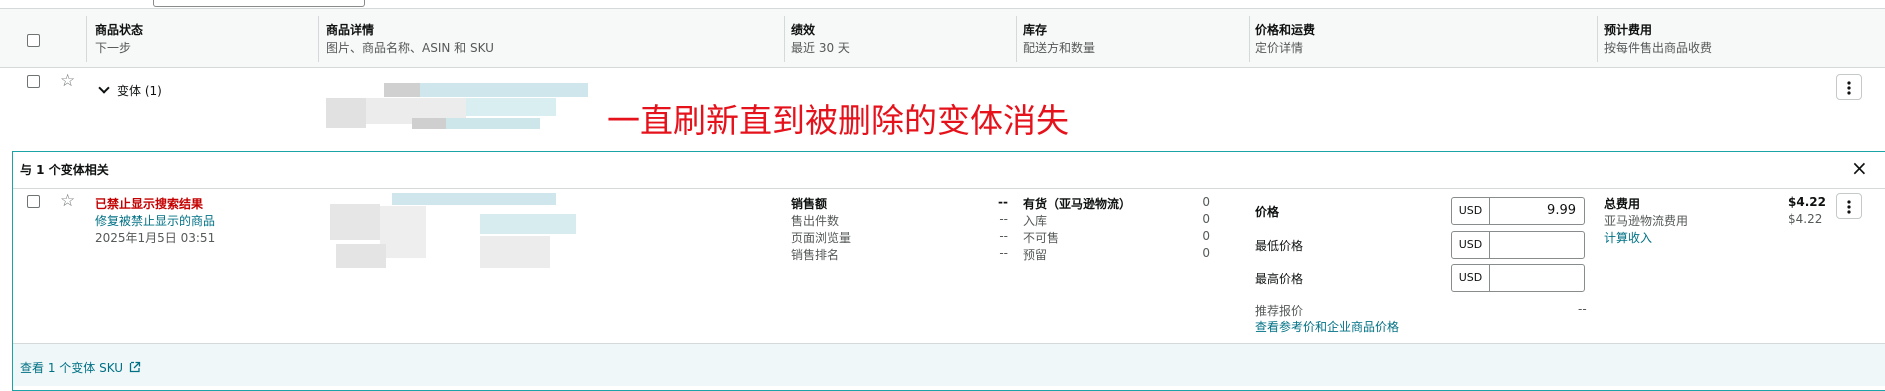 This screenshot has width=1885, height=391. What do you see at coordinates (815, 221) in the screenshot?
I see `perf-label: 售出件数` at bounding box center [815, 221].